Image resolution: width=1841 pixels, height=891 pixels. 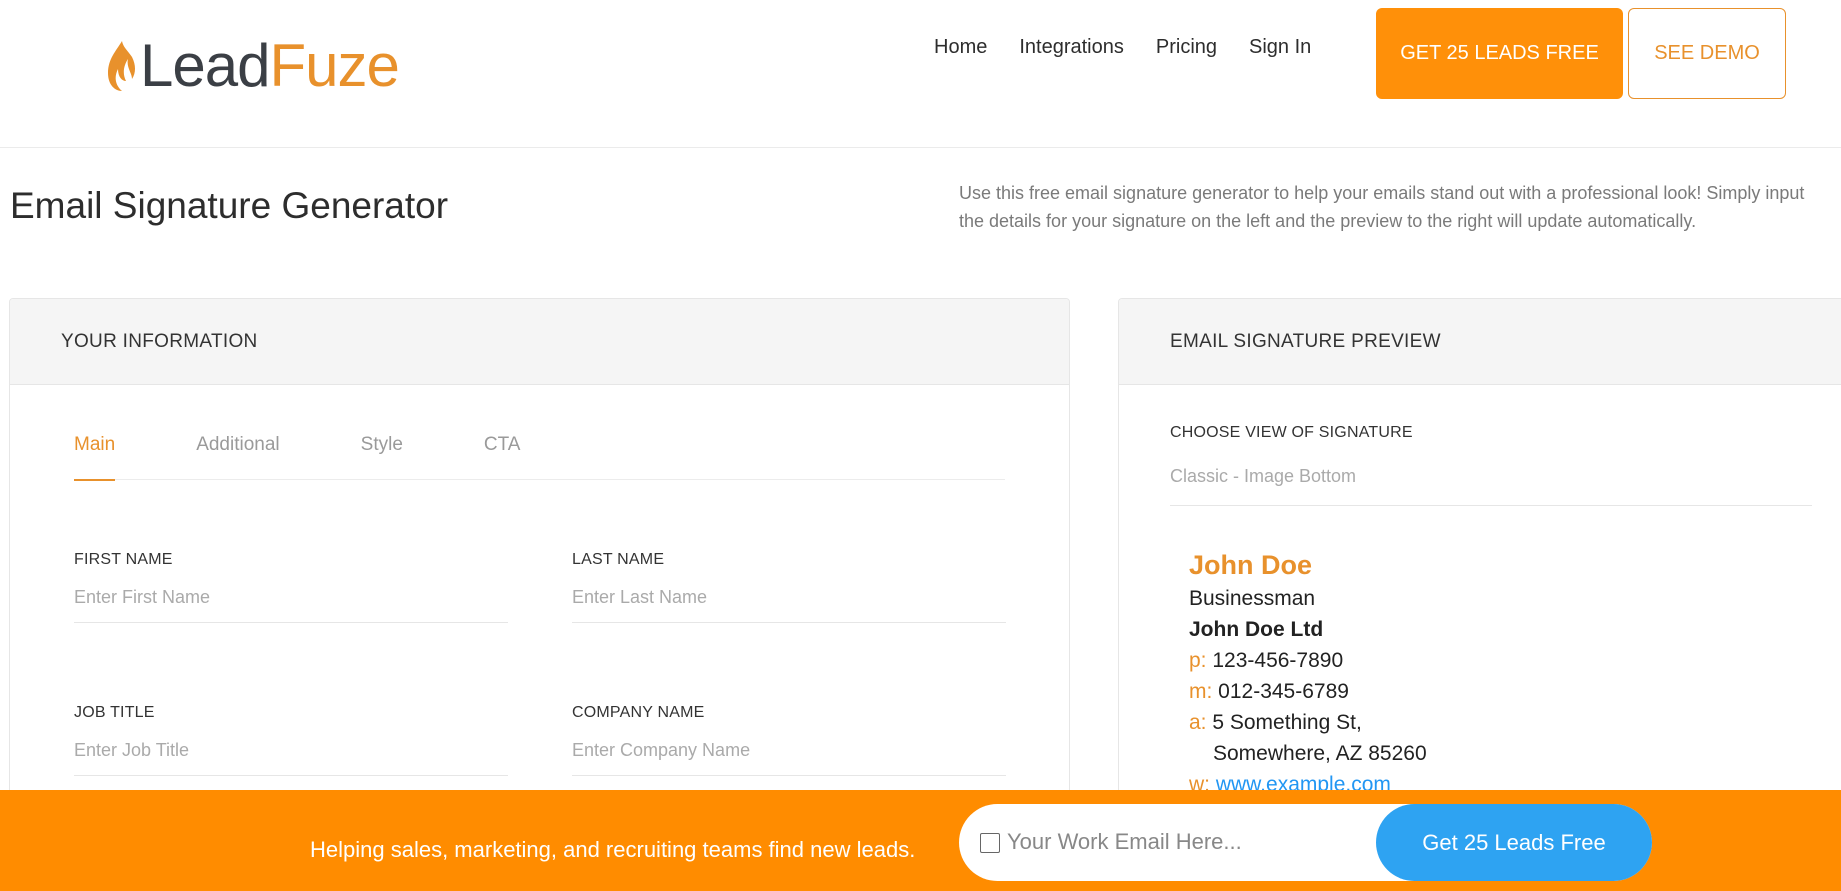 What do you see at coordinates (1491, 486) in the screenshot?
I see `signature-view-select: Classic - Image Bottom` at bounding box center [1491, 486].